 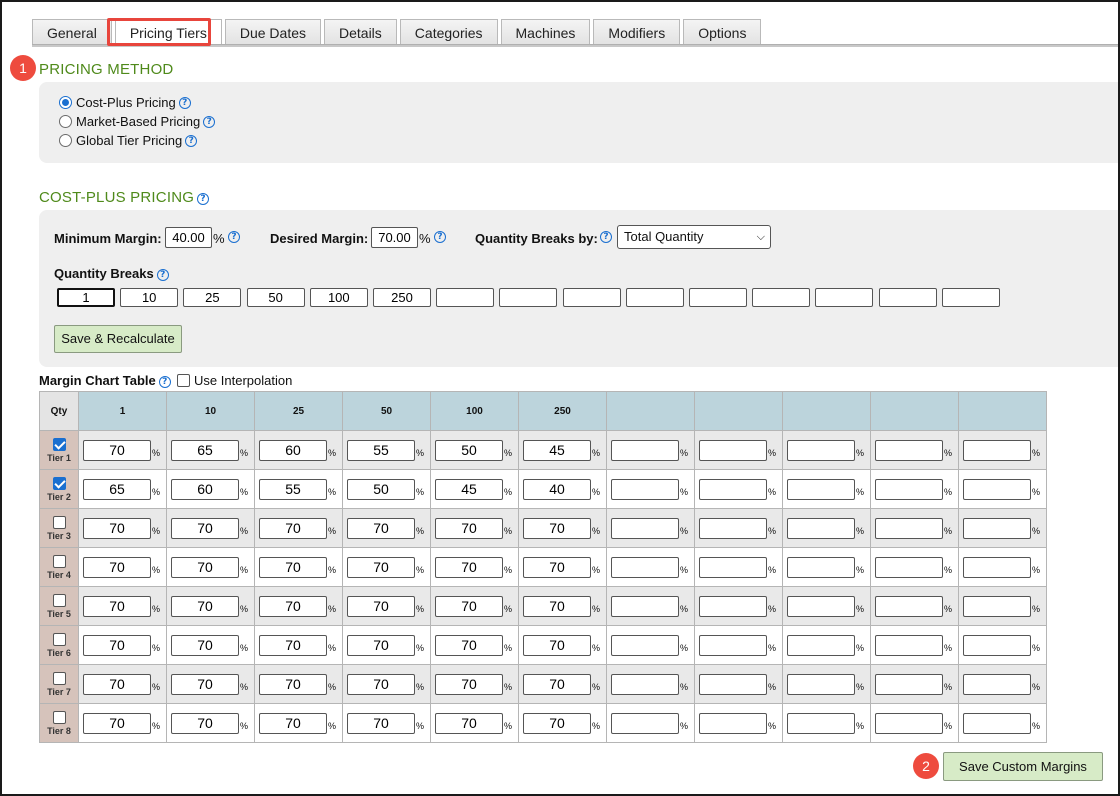 What do you see at coordinates (184, 380) in the screenshot?
I see `use-interpolation-checkbox` at bounding box center [184, 380].